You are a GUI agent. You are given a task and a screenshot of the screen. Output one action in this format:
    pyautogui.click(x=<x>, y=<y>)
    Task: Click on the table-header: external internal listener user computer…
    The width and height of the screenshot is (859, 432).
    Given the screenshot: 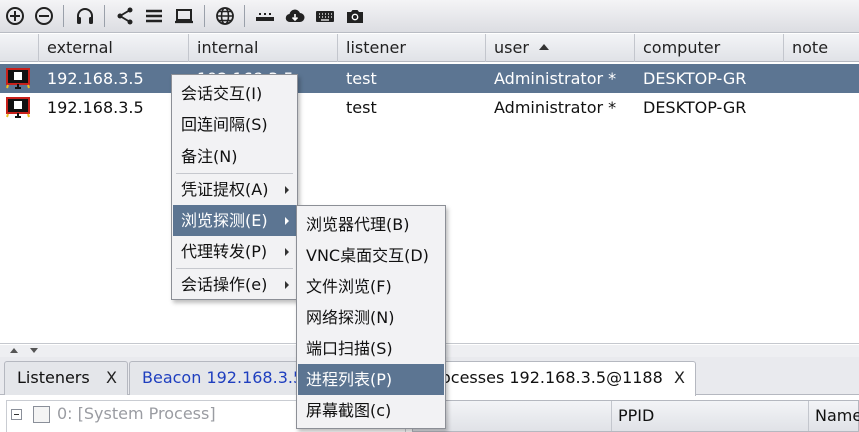 What is the action you would take?
    pyautogui.click(x=429, y=48)
    